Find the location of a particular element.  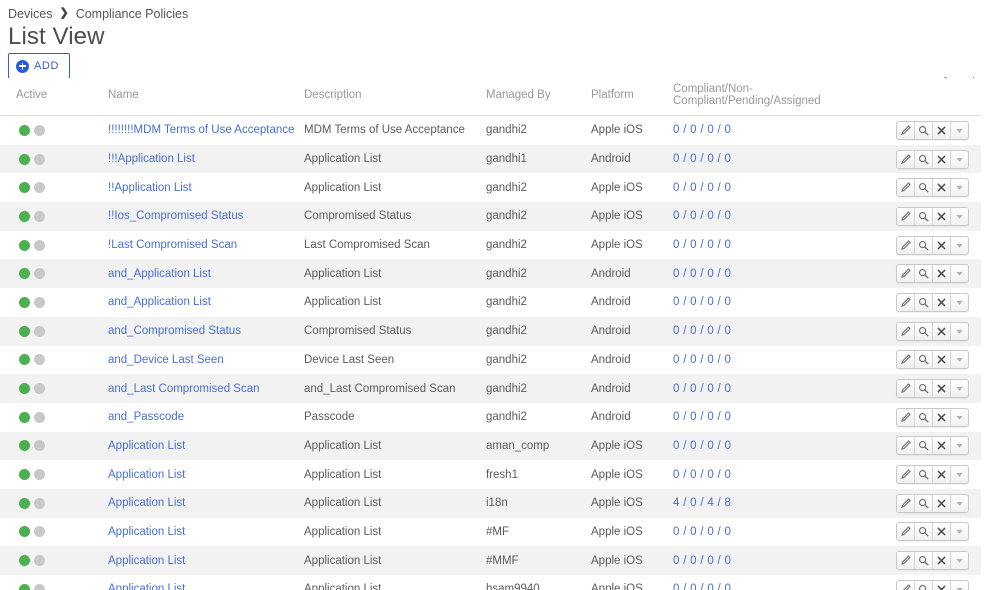

breadcrumb-item-compliance-policies: Compliance Policies is located at coordinates (132, 14).